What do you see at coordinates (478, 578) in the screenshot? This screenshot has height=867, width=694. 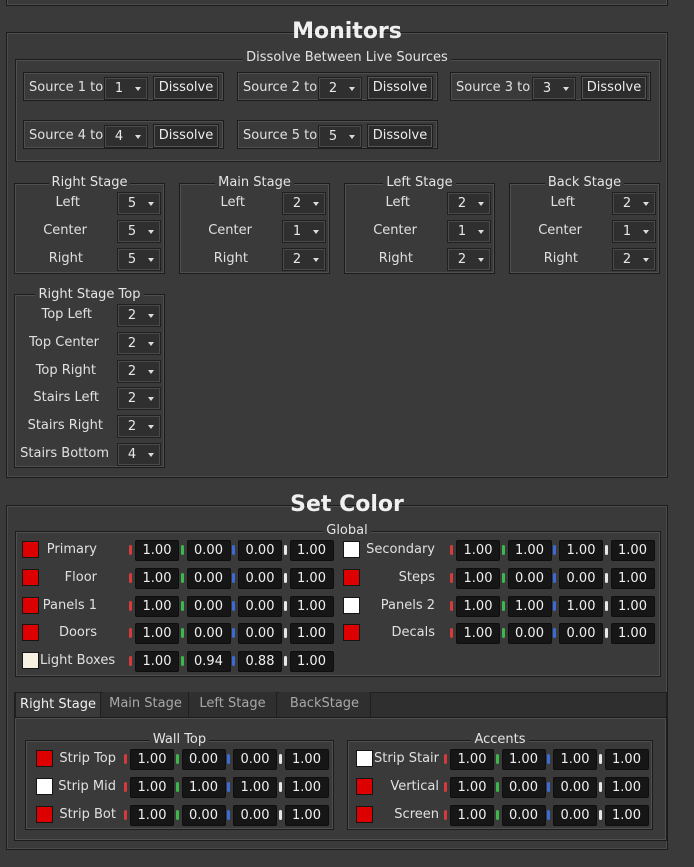 I see `steps-r-input: 1.00` at bounding box center [478, 578].